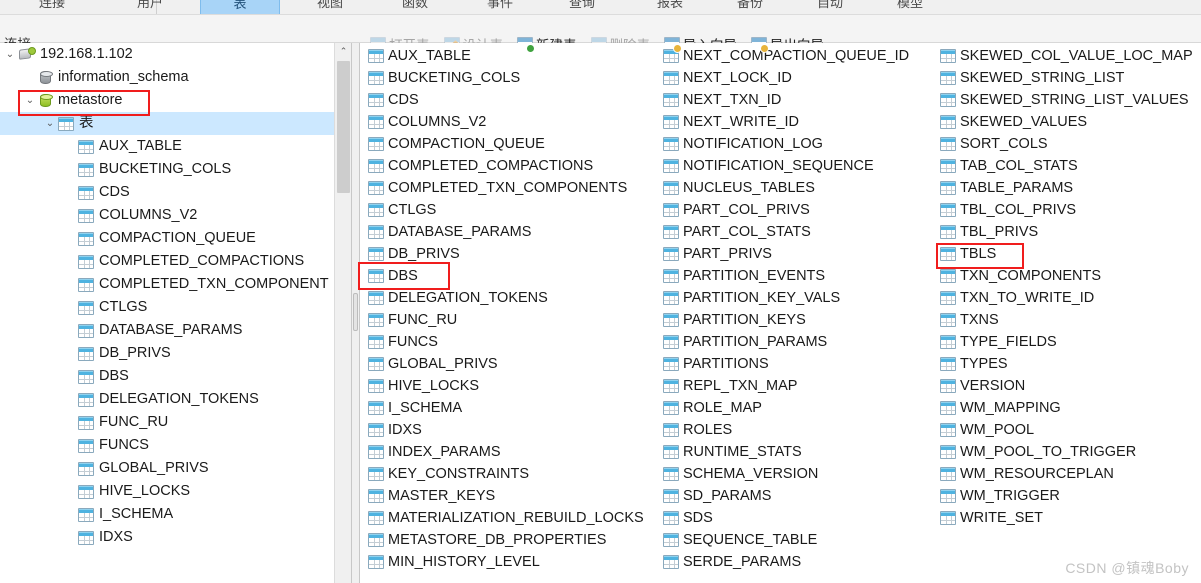 The image size is (1201, 583). Describe the element at coordinates (798, 386) in the screenshot. I see `table-list-item: REPL_TXN_MAP` at that location.